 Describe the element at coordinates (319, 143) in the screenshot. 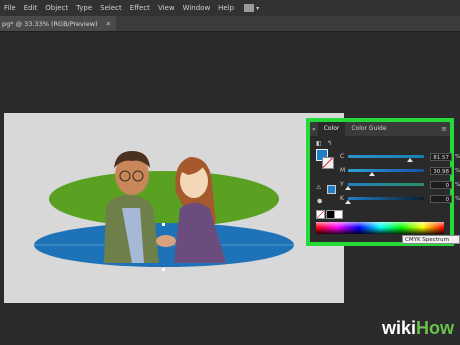

I see `default-colors-icon: ◧` at that location.